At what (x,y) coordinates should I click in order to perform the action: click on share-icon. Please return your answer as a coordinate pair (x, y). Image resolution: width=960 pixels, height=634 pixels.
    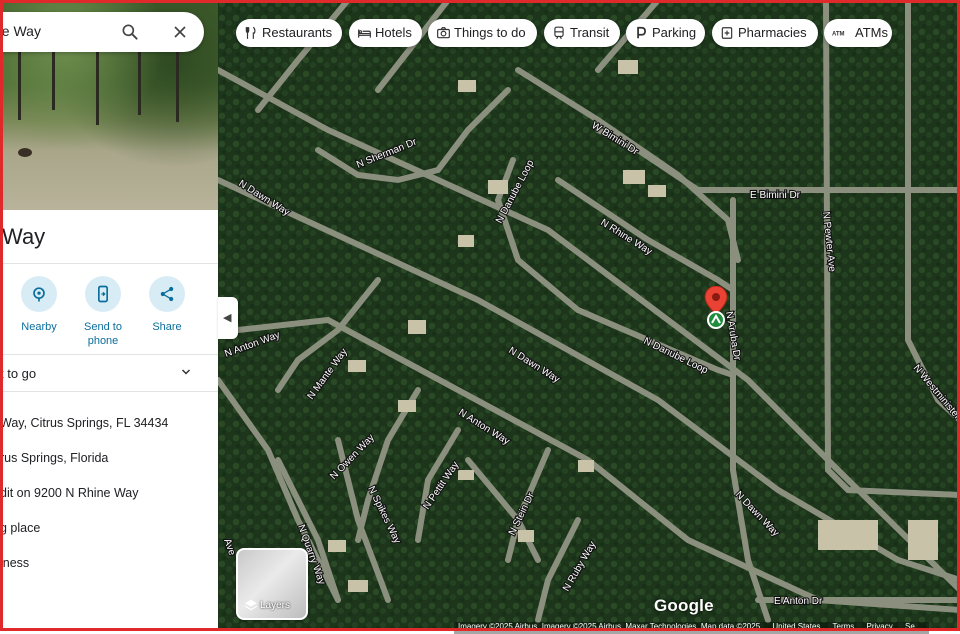
    Looking at the image, I should click on (167, 294).